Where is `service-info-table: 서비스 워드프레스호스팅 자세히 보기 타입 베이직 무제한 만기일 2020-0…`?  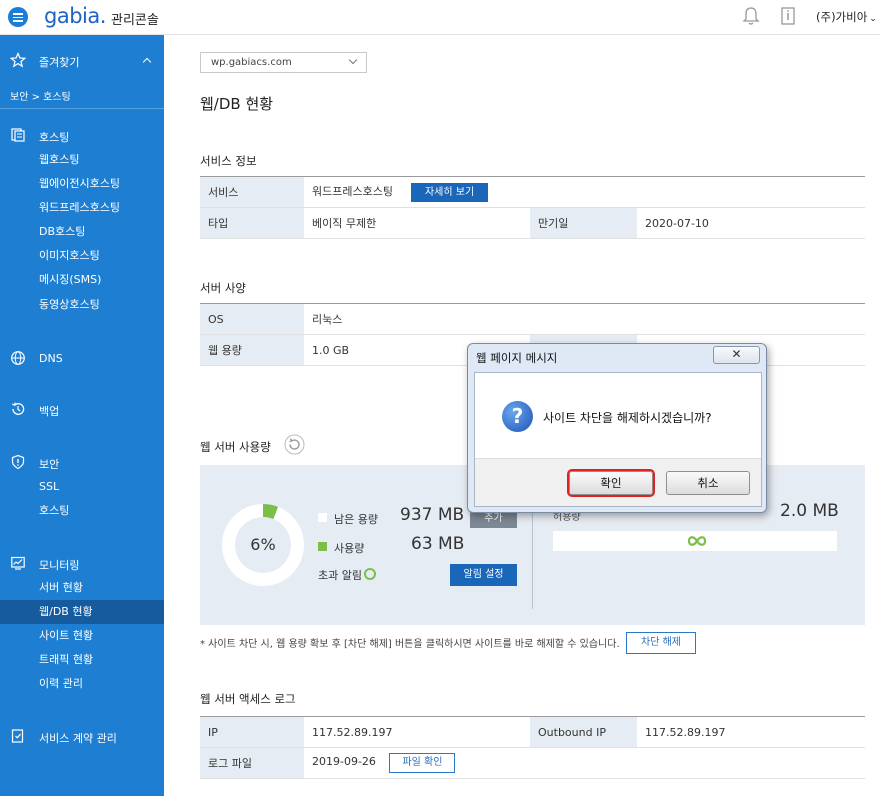 service-info-table: 서비스 워드프레스호스팅 자세히 보기 타입 베이직 무제한 만기일 2020-0… is located at coordinates (532, 207).